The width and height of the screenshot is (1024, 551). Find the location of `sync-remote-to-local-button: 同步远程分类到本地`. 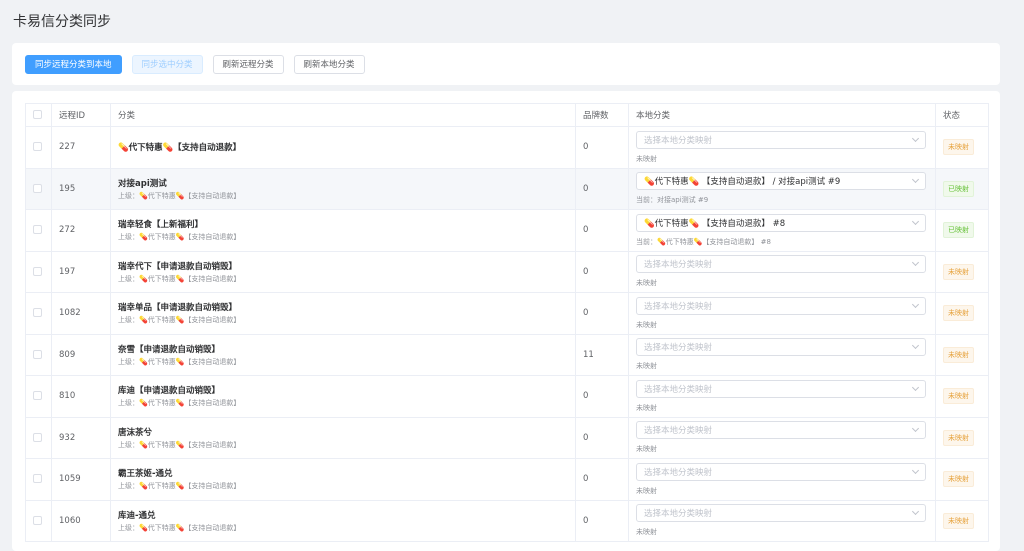

sync-remote-to-local-button: 同步远程分类到本地 is located at coordinates (73, 64).